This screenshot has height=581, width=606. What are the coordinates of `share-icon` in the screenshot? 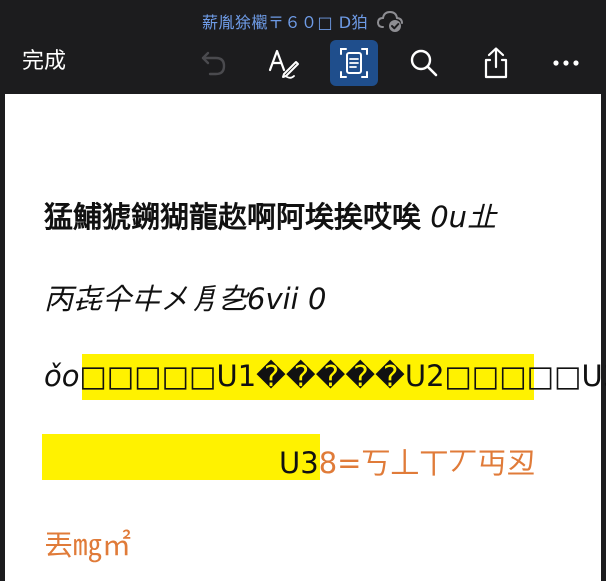 It's located at (496, 63).